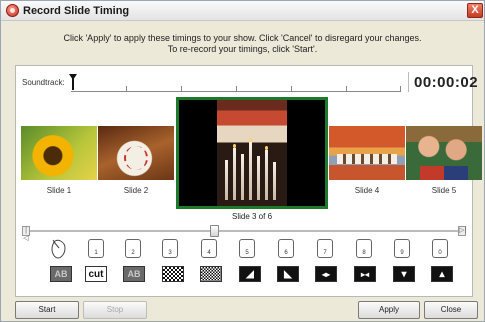 This screenshot has width=485, height=322. Describe the element at coordinates (244, 231) in the screenshot. I see `slider-track` at that location.